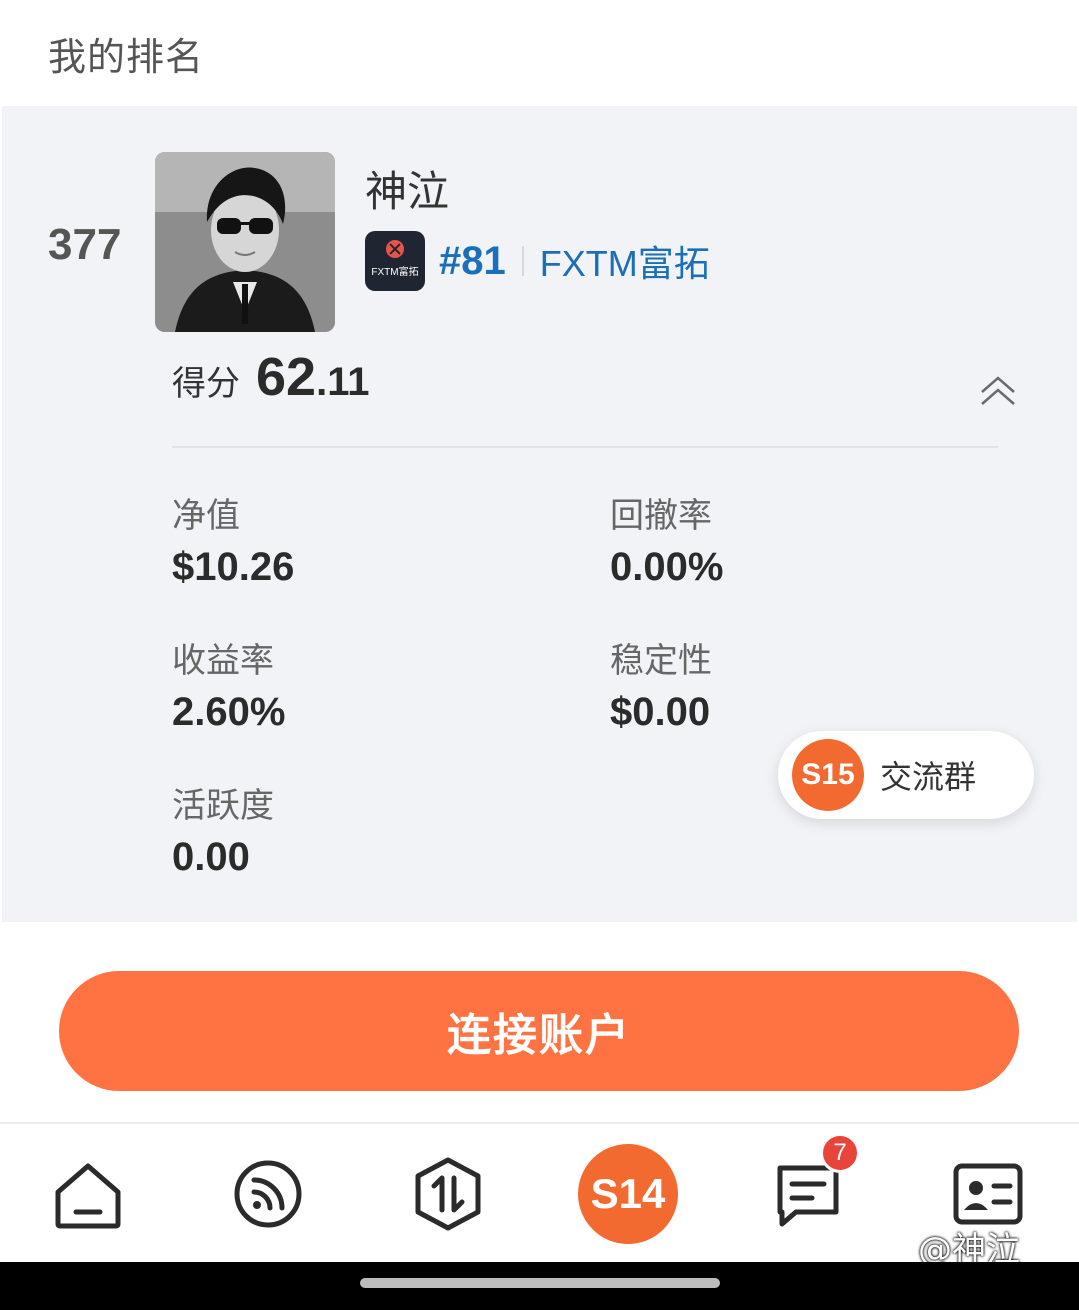 The height and width of the screenshot is (1310, 1079). I want to click on stat-label: 净值, so click(206, 516).